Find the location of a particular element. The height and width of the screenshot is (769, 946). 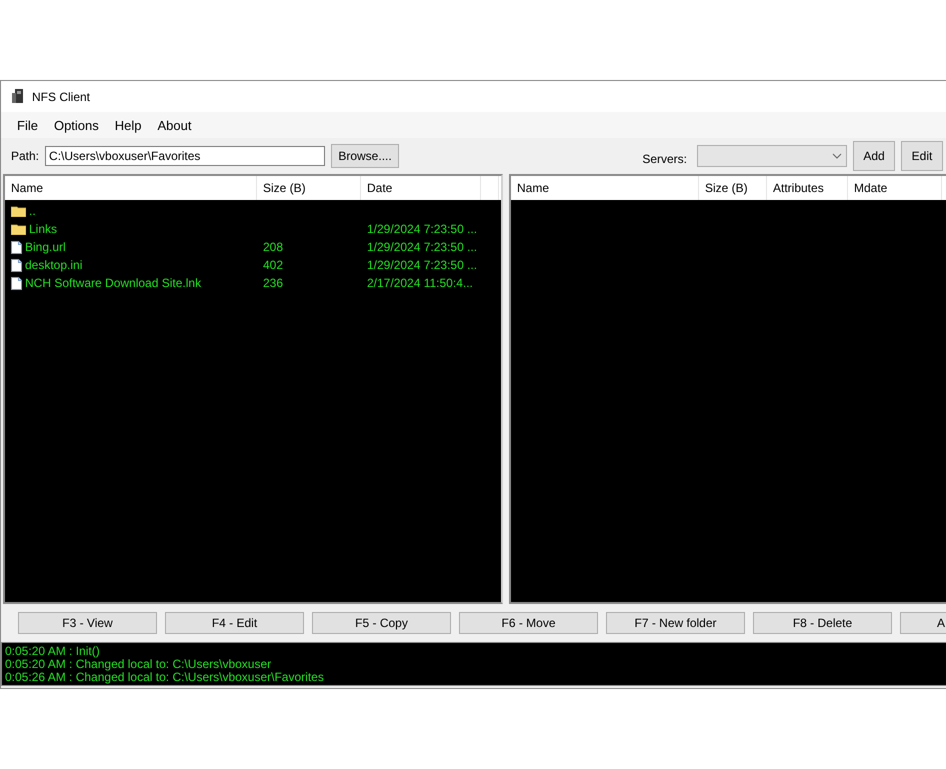

action-button: F7 - New folder is located at coordinates (675, 623).